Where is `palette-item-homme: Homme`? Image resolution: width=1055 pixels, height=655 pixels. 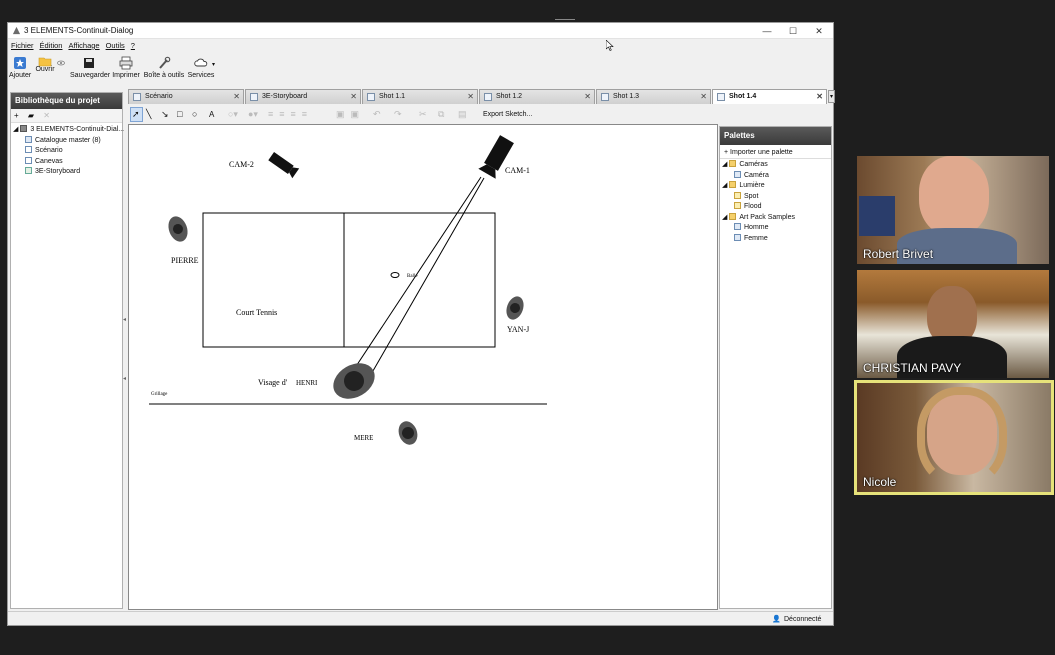 palette-item-homme: Homme is located at coordinates (775, 228).